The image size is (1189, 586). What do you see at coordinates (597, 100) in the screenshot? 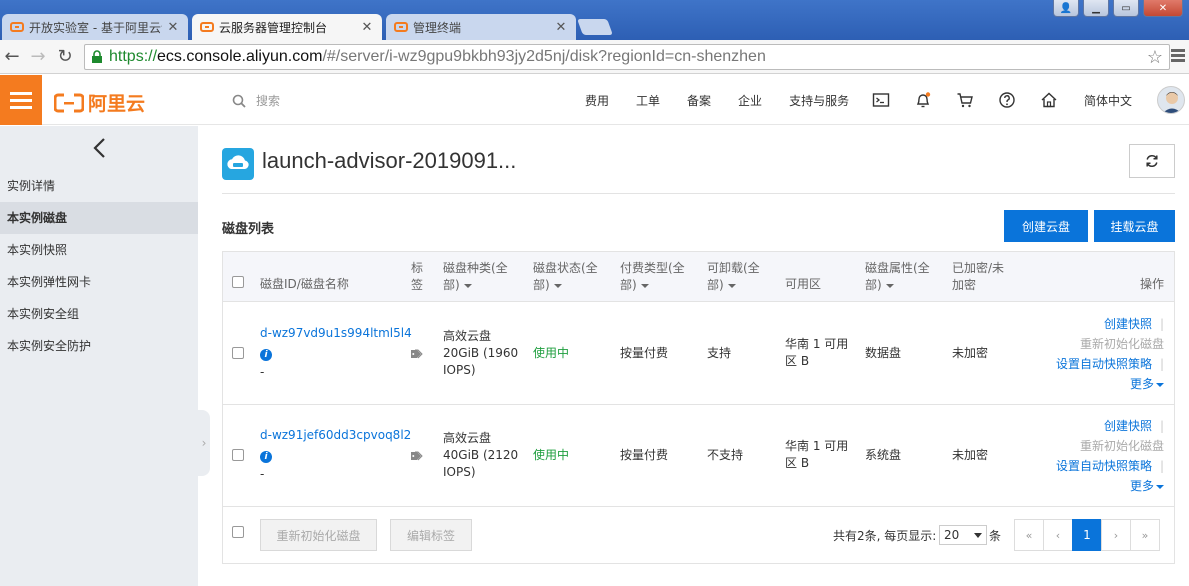
I see `nav-billing: 费用` at bounding box center [597, 100].